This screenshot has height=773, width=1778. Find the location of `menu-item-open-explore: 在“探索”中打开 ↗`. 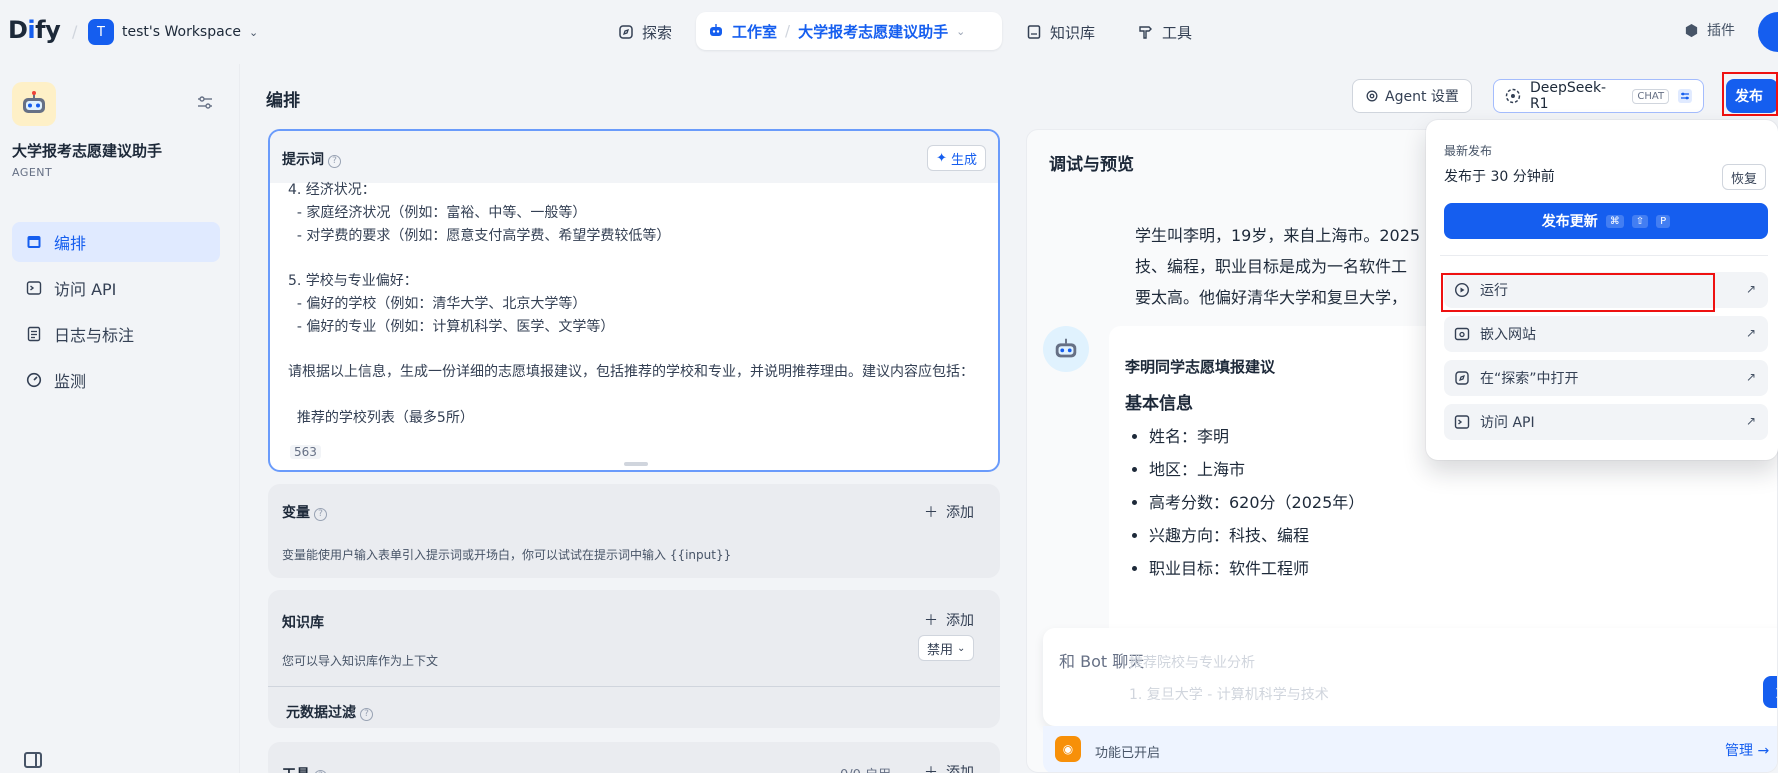

menu-item-open-explore: 在“探索”中打开 ↗ is located at coordinates (1606, 378).